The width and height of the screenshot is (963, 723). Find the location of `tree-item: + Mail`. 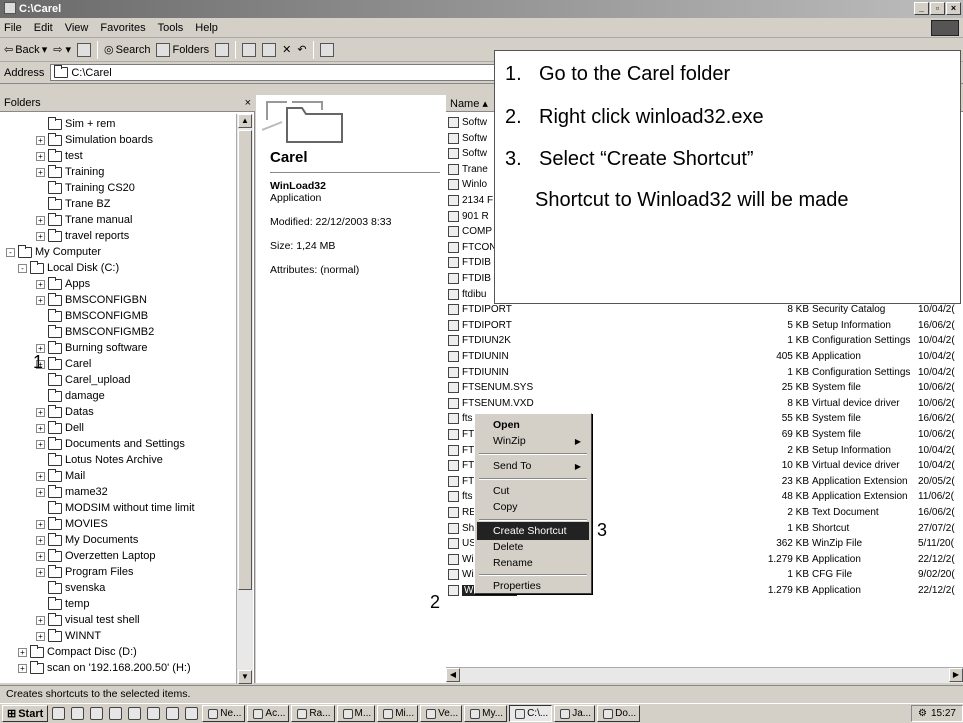

tree-item: + Mail is located at coordinates (60, 476).